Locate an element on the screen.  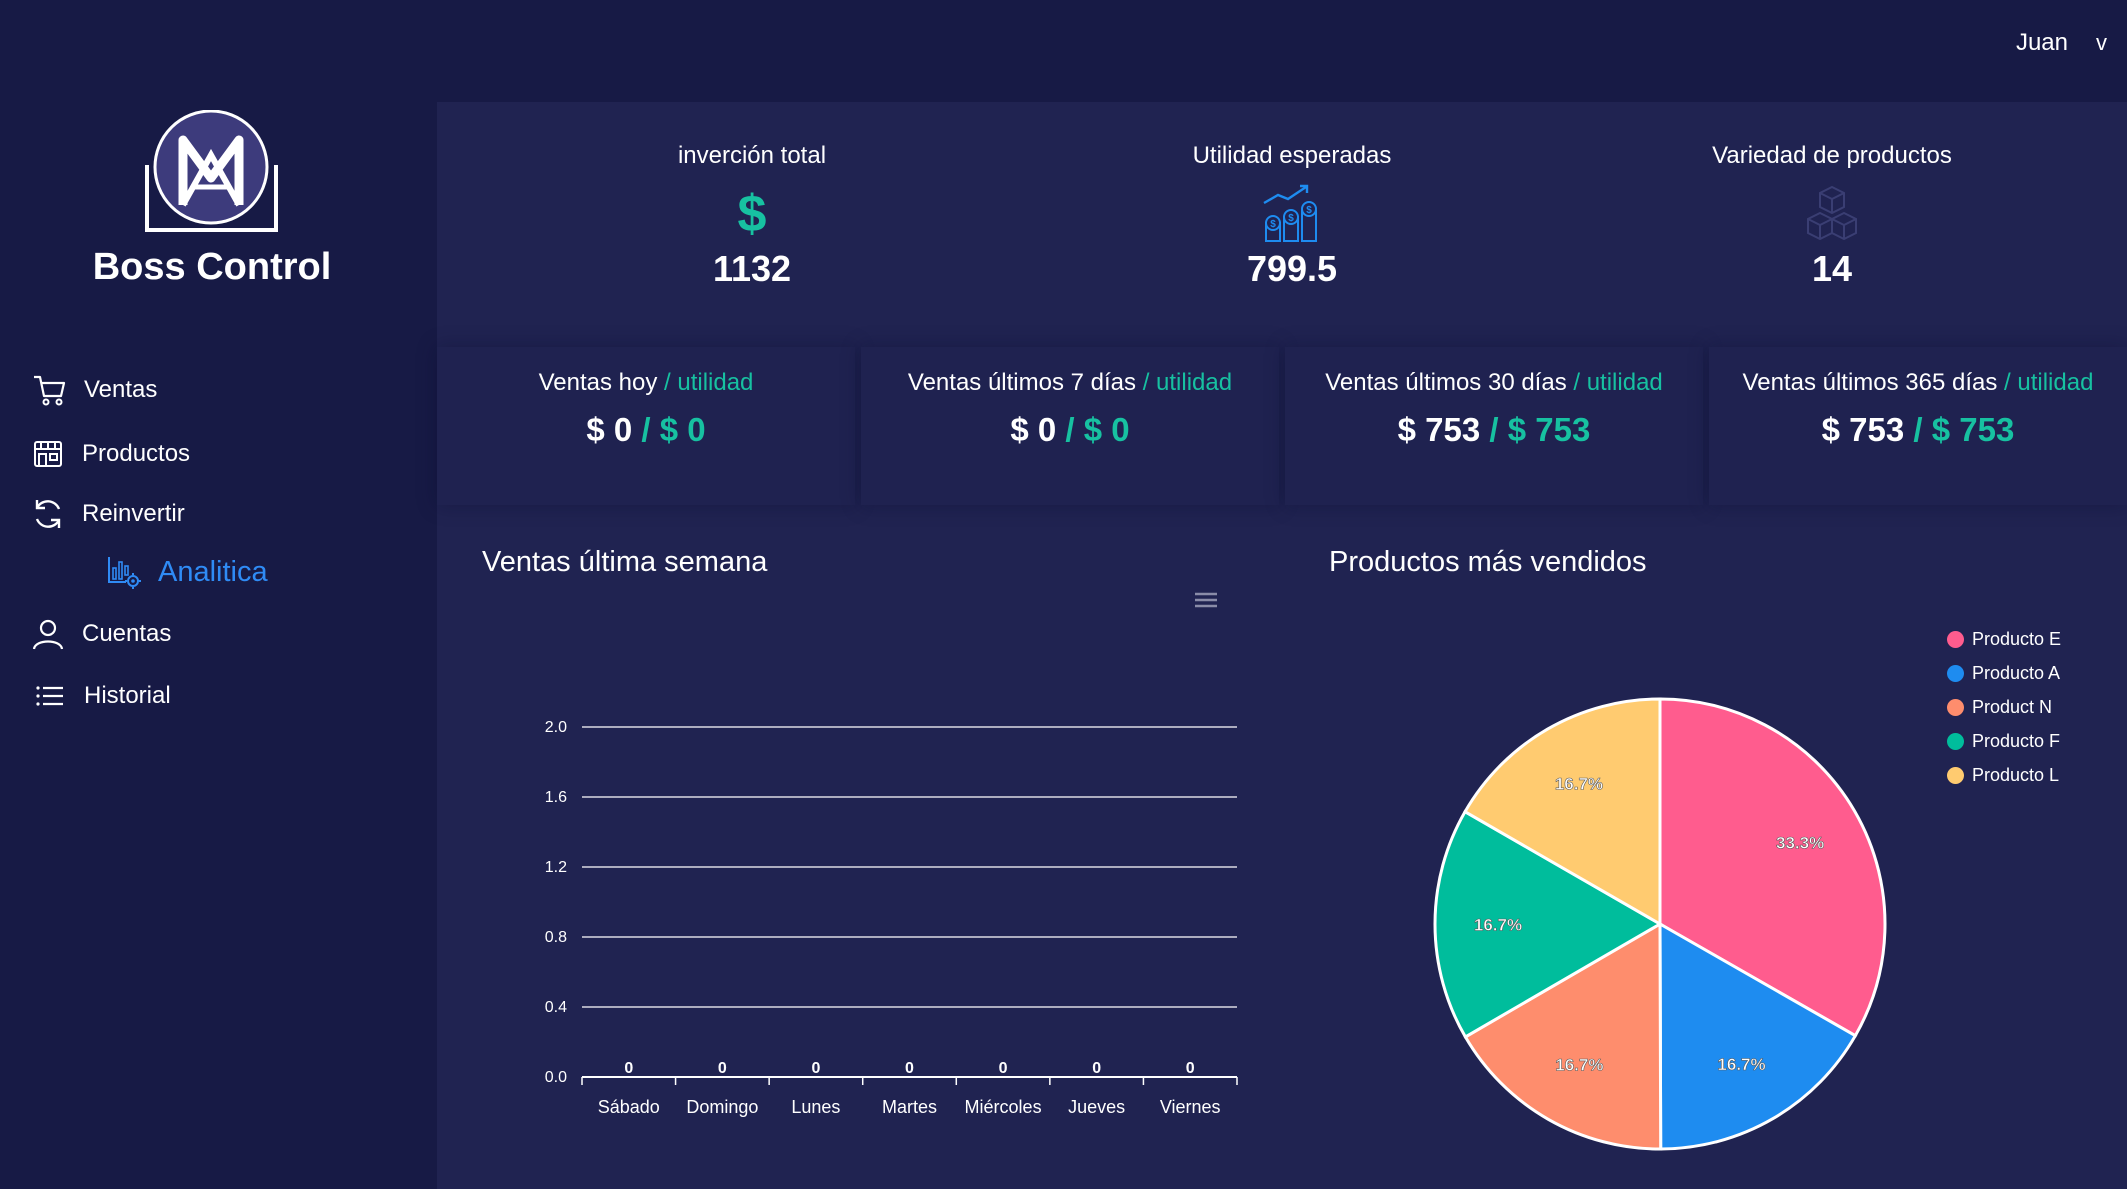
coins-growth-icon: $ $ $ is located at coordinates (1292, 213).